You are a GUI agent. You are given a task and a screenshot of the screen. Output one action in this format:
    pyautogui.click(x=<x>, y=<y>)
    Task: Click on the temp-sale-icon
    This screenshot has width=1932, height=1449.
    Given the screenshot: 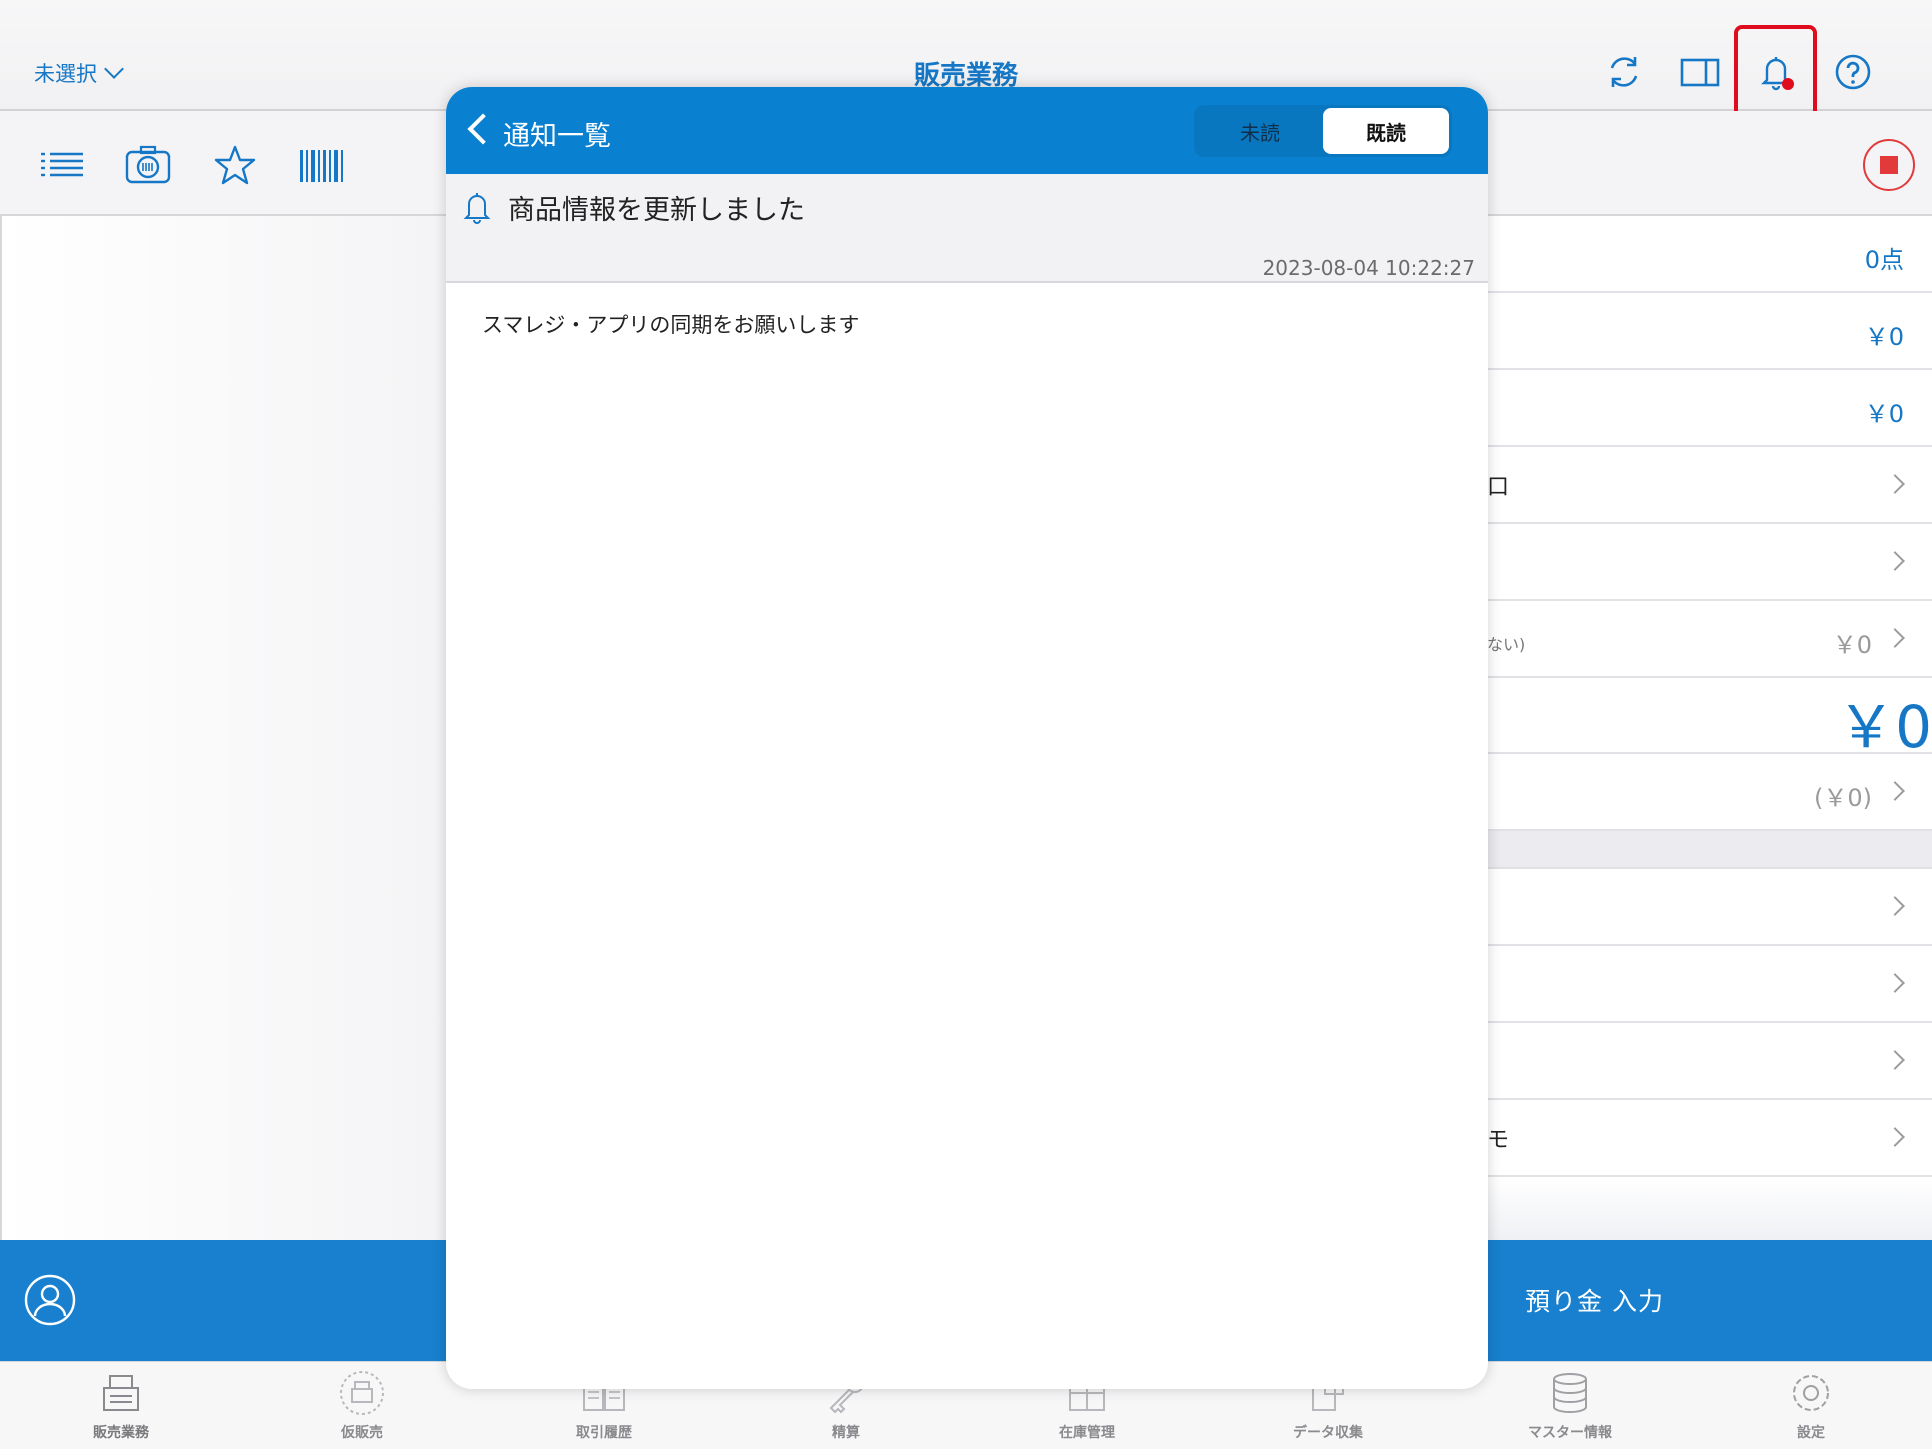 What is the action you would take?
    pyautogui.click(x=362, y=1393)
    